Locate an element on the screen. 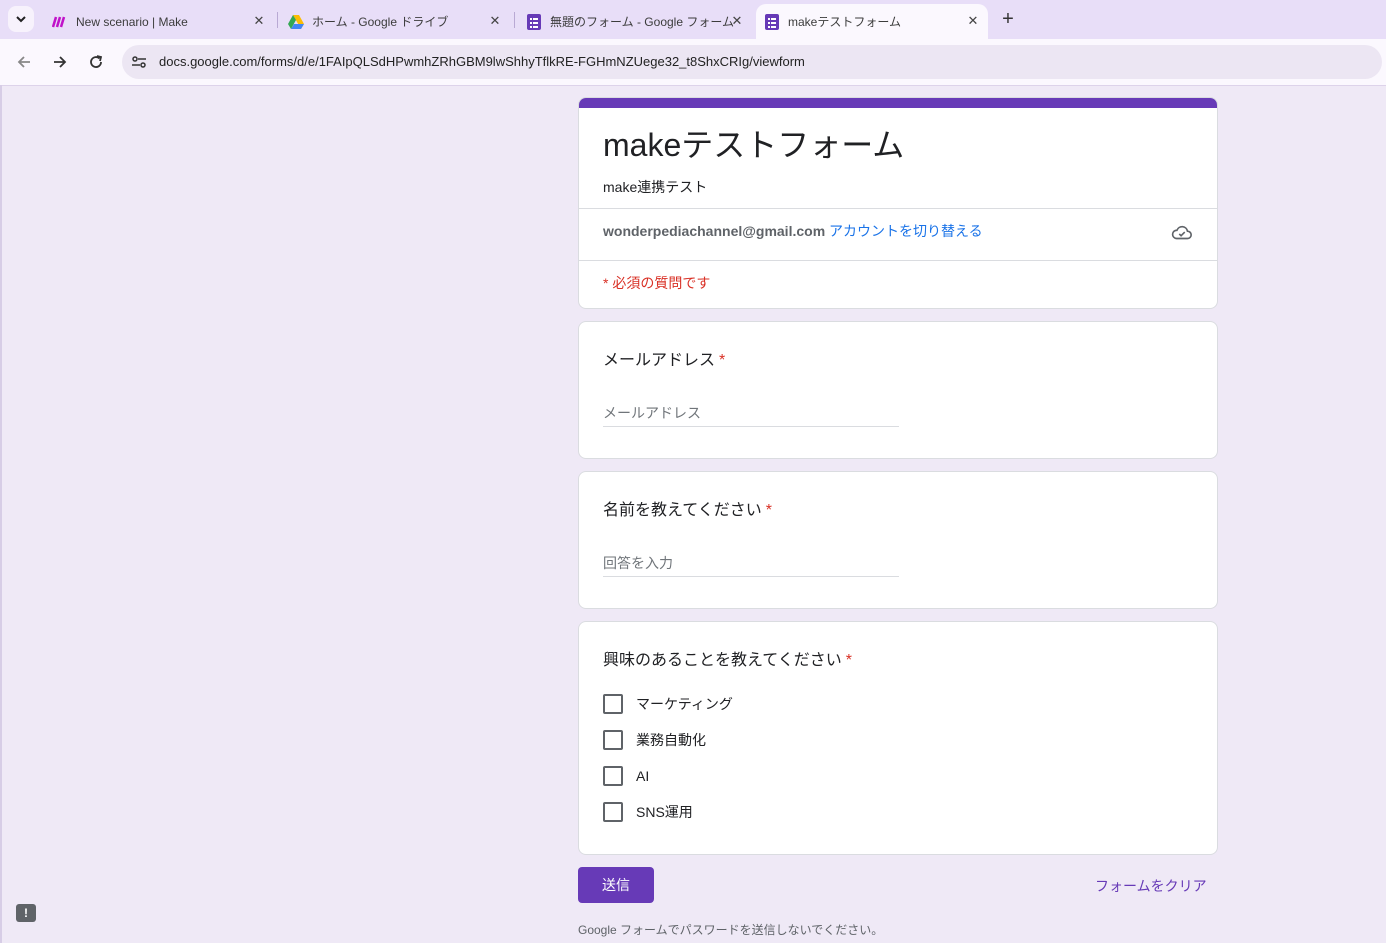 The width and height of the screenshot is (1386, 943). reload-button is located at coordinates (96, 62).